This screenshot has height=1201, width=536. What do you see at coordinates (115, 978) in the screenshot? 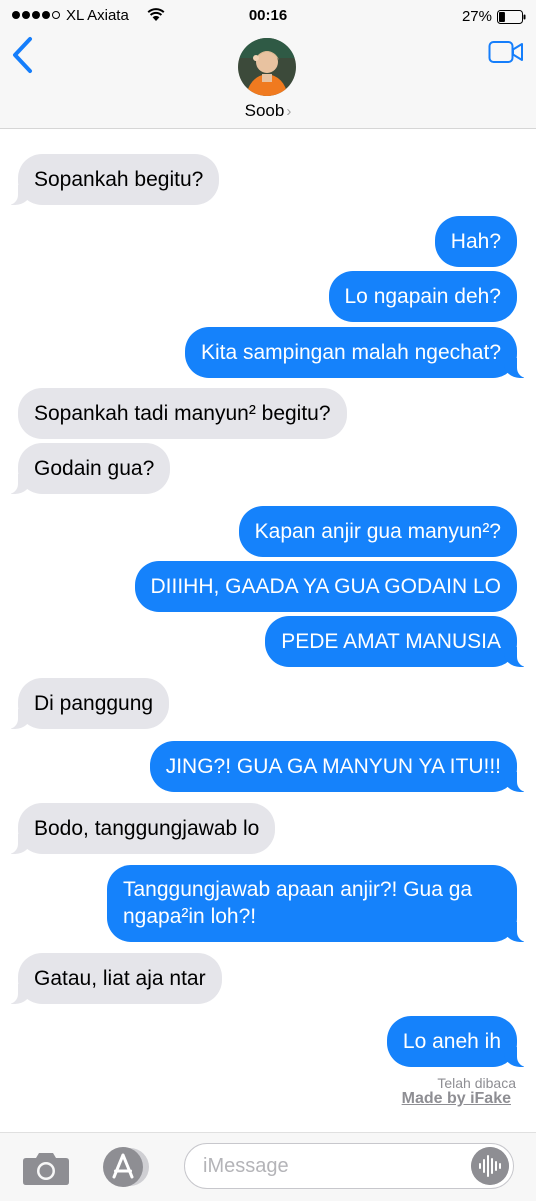
I see `message-incoming: Gatau, liat aja ntar` at bounding box center [115, 978].